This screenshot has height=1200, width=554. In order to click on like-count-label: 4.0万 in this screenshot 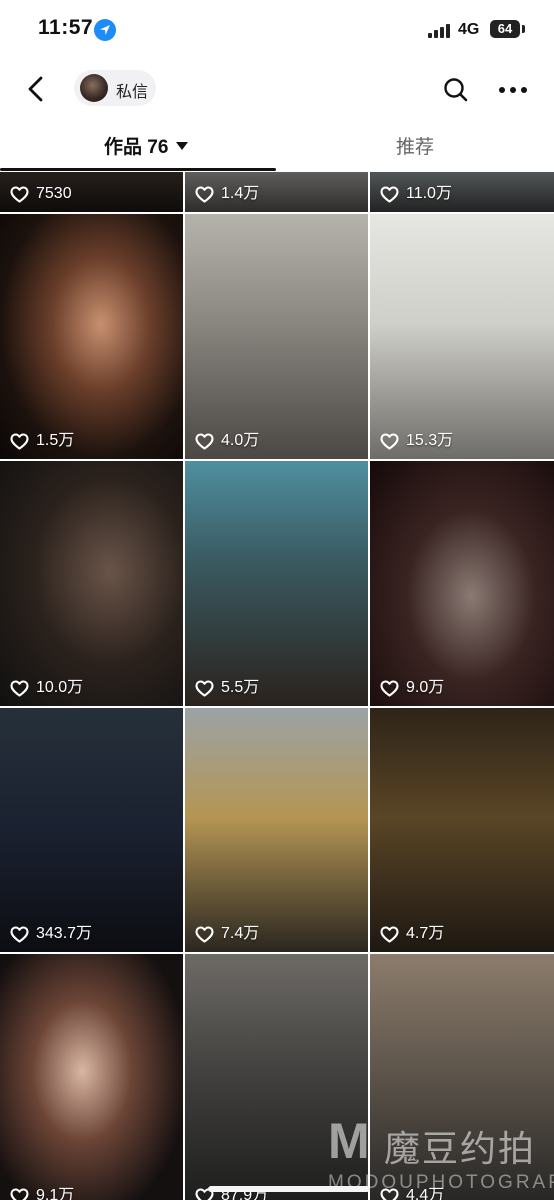, I will do `click(240, 440)`.